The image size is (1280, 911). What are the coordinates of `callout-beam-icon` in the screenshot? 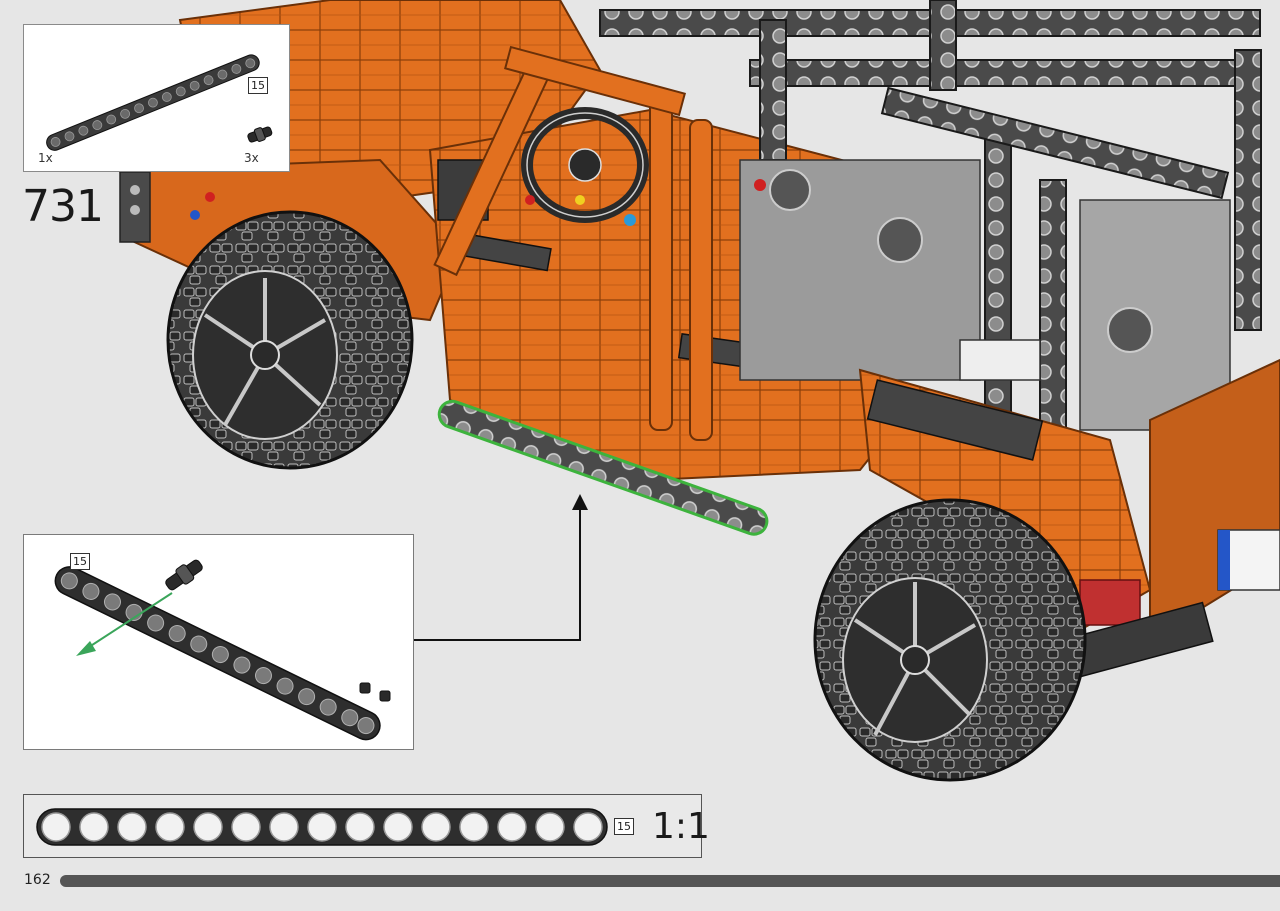 It's located at (217, 653).